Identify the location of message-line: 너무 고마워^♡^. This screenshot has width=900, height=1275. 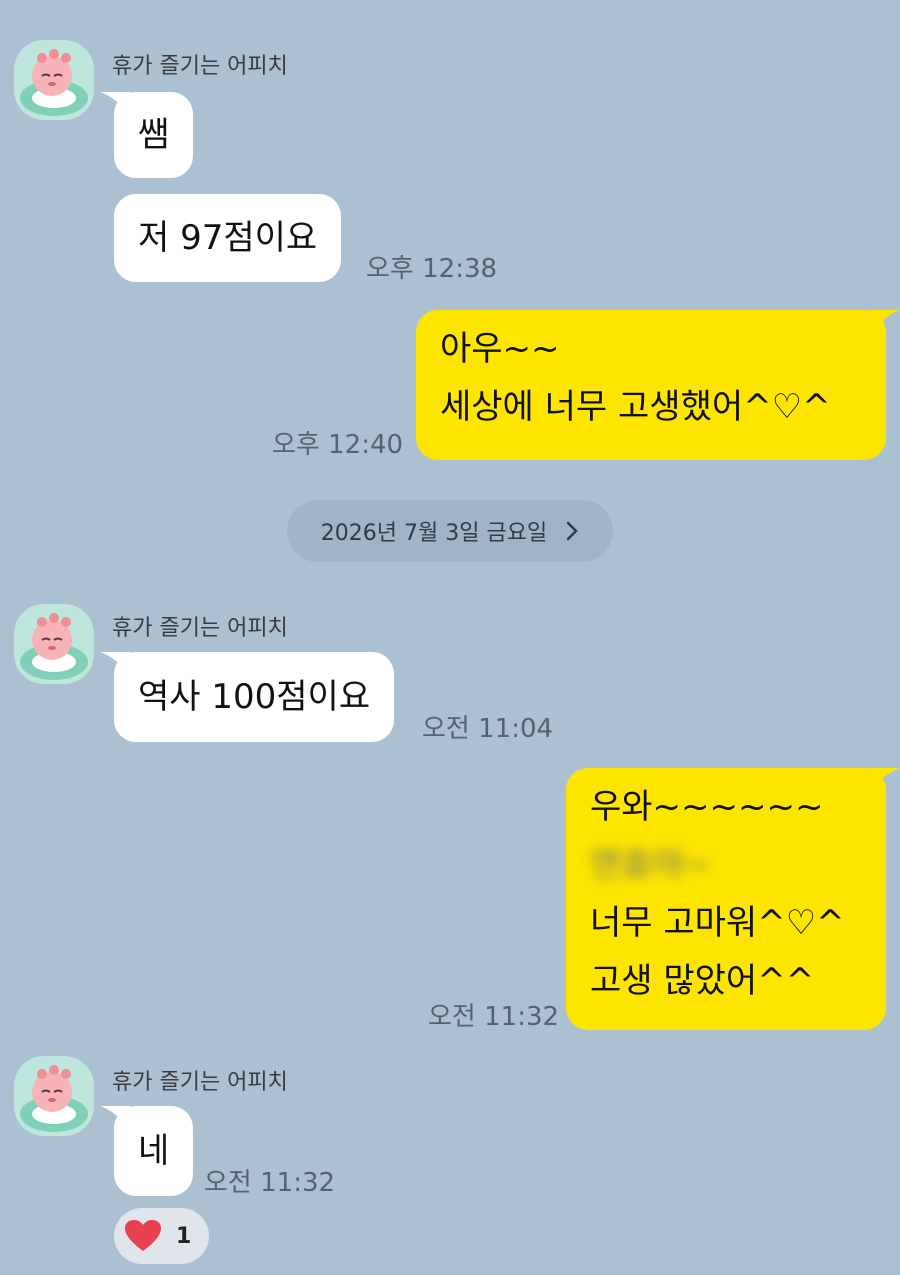
(717, 923).